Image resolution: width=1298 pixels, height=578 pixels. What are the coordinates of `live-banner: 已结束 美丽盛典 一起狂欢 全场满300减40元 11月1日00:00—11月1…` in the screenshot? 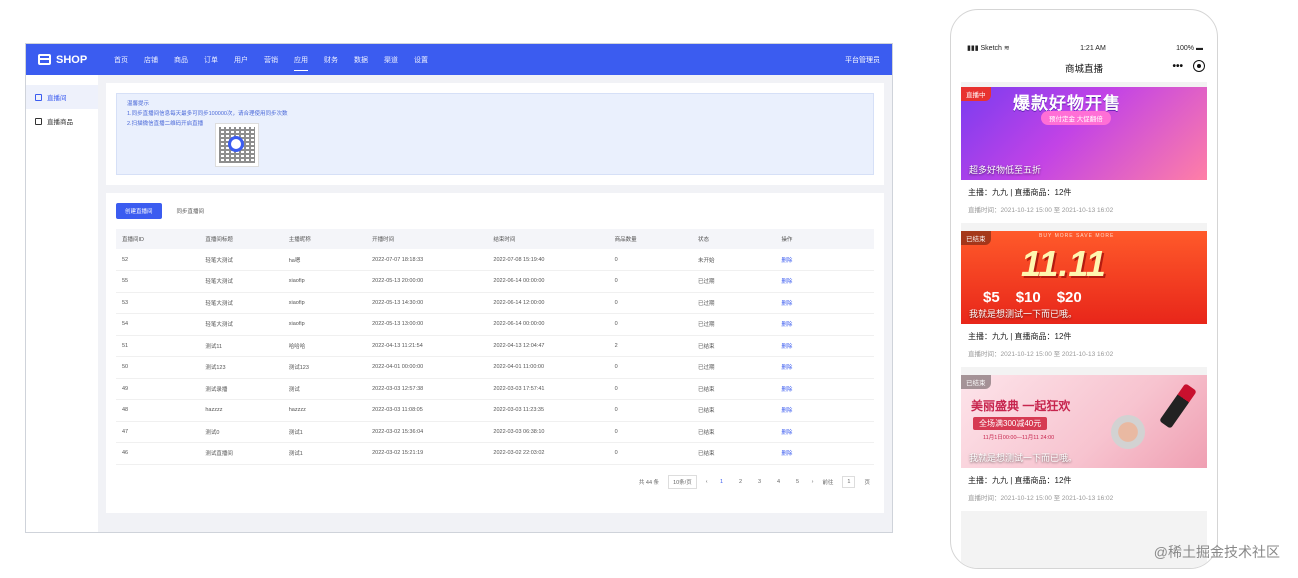 It's located at (1084, 421).